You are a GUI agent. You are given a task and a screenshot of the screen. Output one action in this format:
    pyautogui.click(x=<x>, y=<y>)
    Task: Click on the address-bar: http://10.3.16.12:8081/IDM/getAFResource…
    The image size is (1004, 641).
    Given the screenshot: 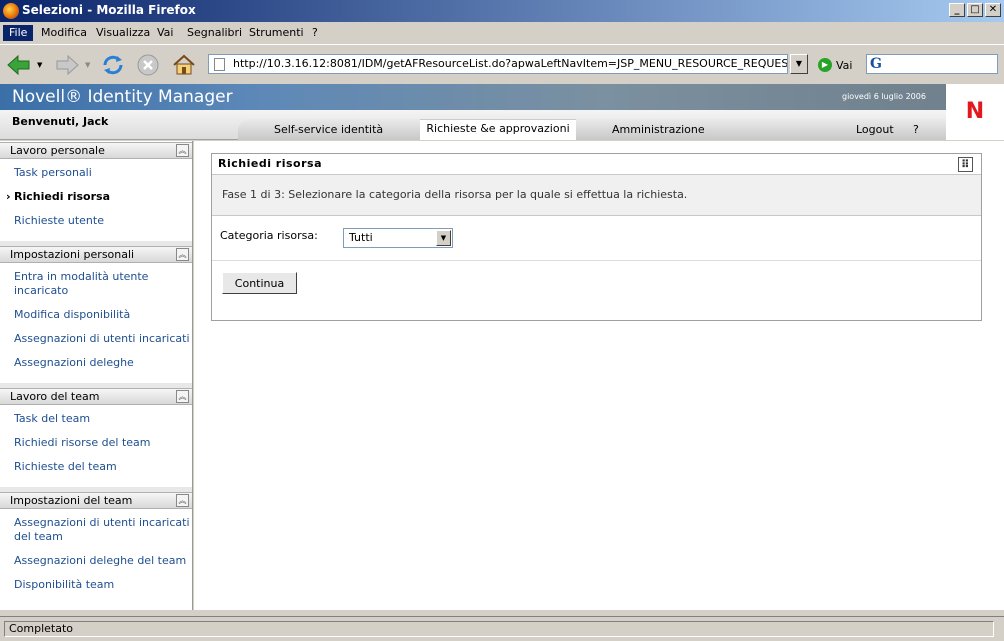 What is the action you would take?
    pyautogui.click(x=498, y=64)
    